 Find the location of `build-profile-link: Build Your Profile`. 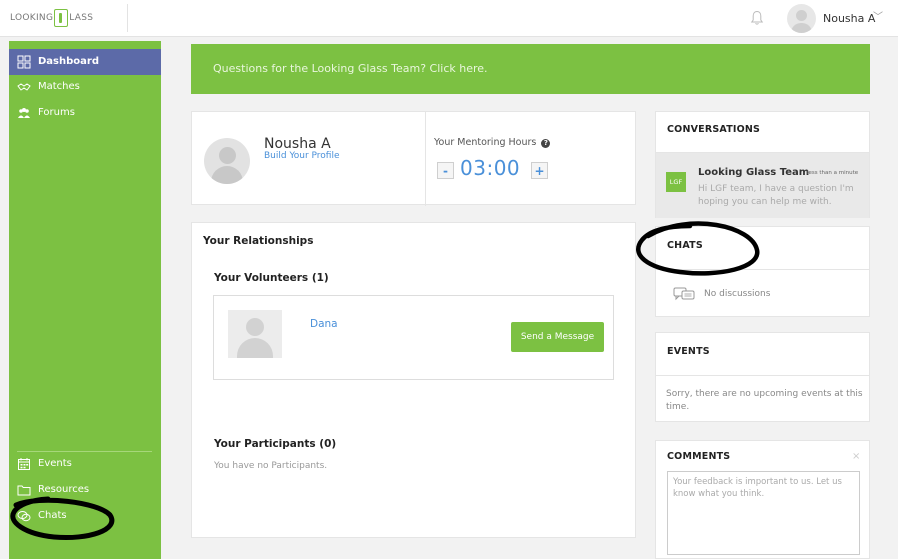

build-profile-link: Build Your Profile is located at coordinates (302, 156).